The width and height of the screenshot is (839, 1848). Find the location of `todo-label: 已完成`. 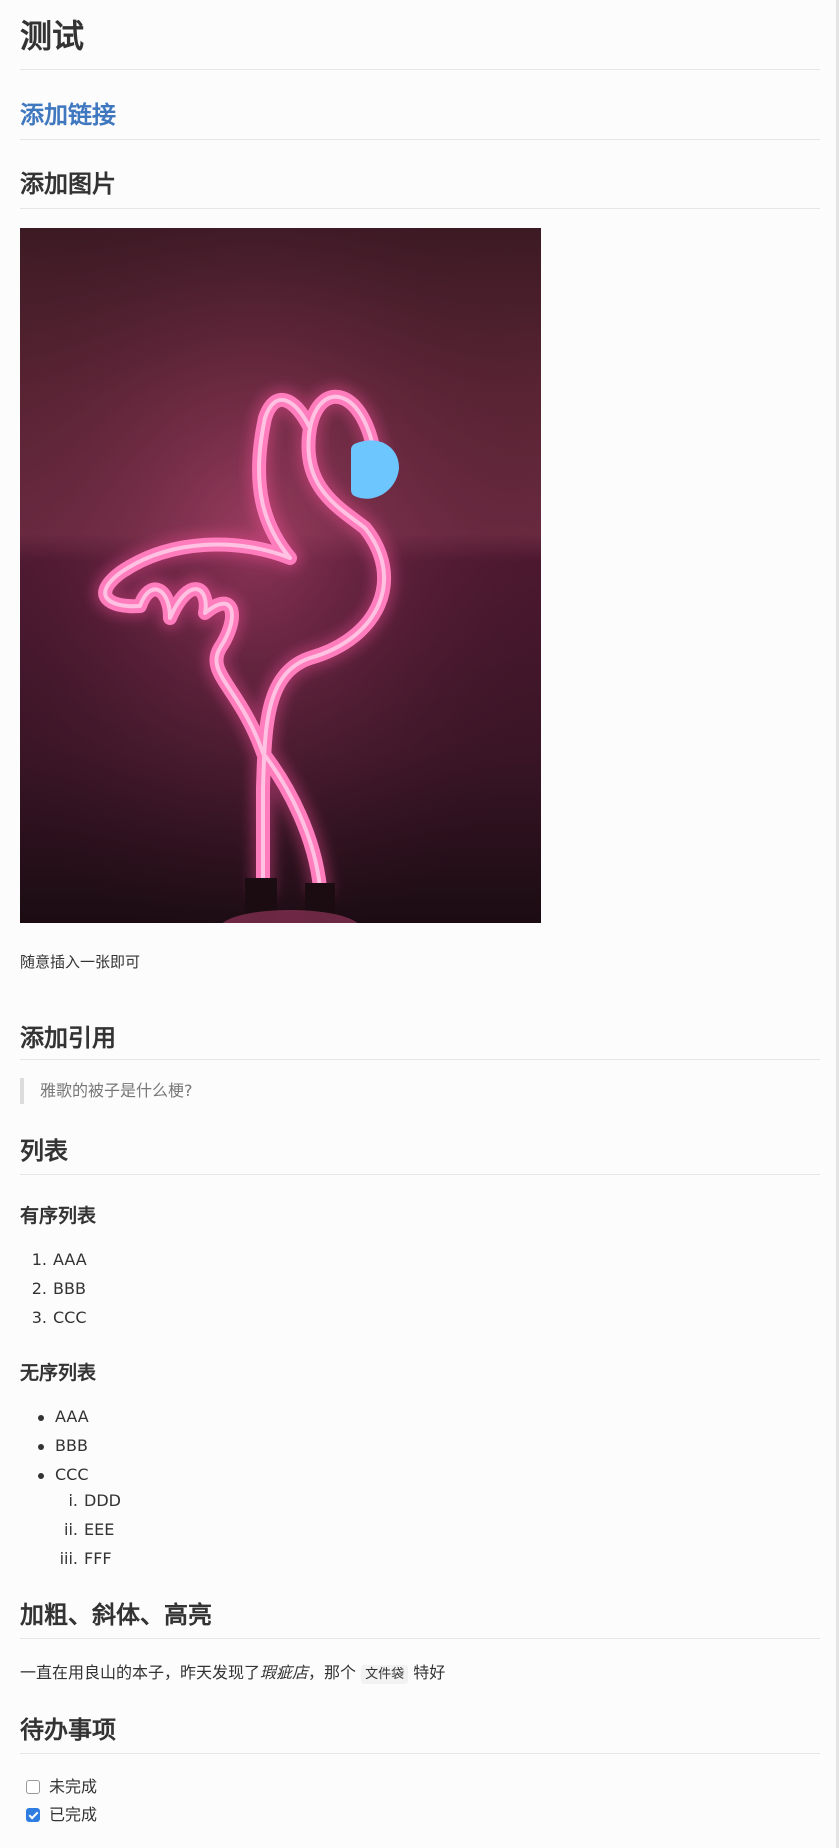

todo-label: 已完成 is located at coordinates (73, 1814).